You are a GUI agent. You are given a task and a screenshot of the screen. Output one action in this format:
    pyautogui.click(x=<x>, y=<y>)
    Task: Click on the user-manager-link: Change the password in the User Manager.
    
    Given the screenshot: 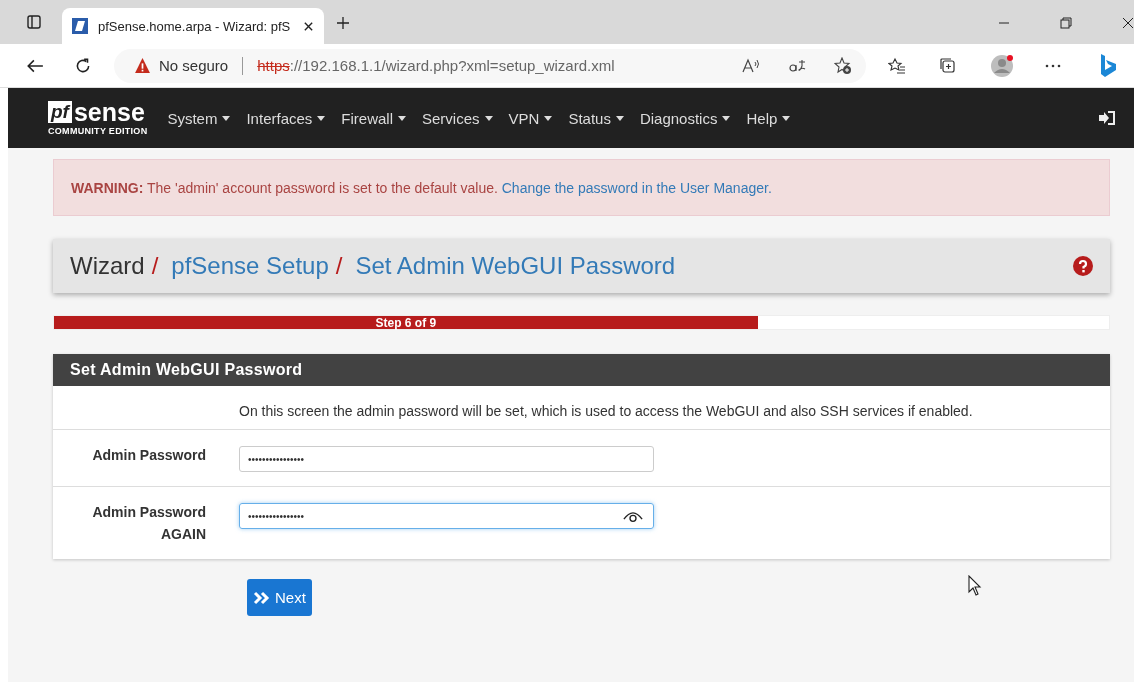 What is the action you would take?
    pyautogui.click(x=636, y=187)
    